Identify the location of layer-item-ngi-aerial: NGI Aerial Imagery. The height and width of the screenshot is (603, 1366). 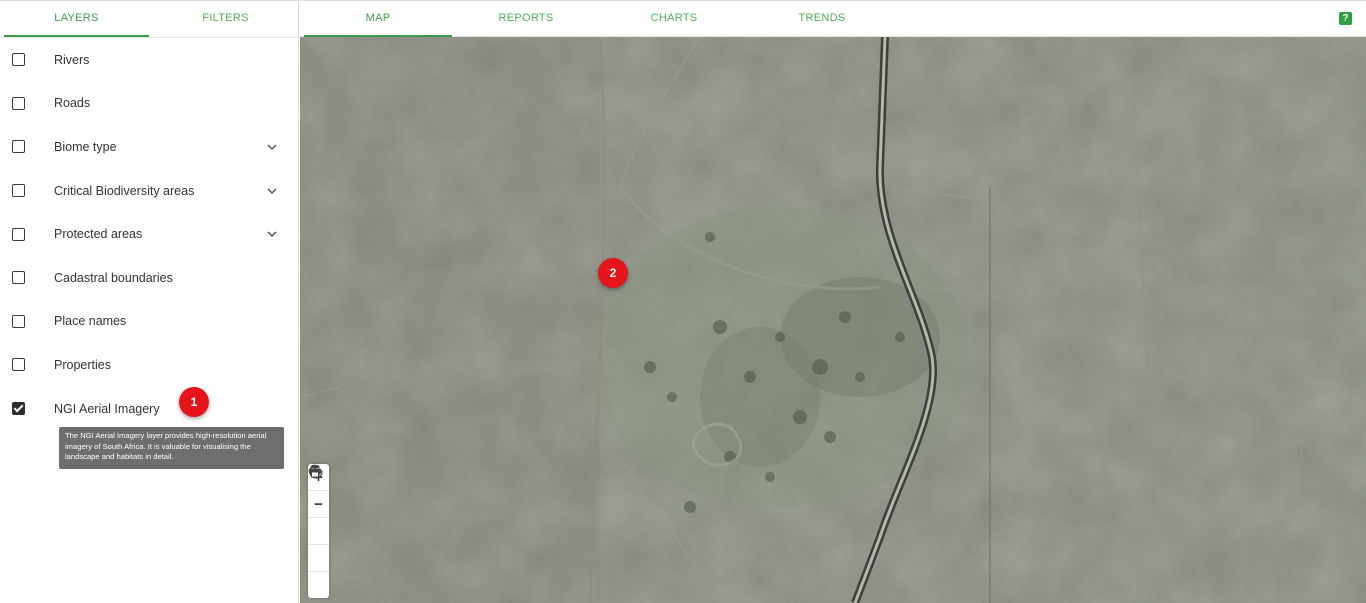
(149, 409).